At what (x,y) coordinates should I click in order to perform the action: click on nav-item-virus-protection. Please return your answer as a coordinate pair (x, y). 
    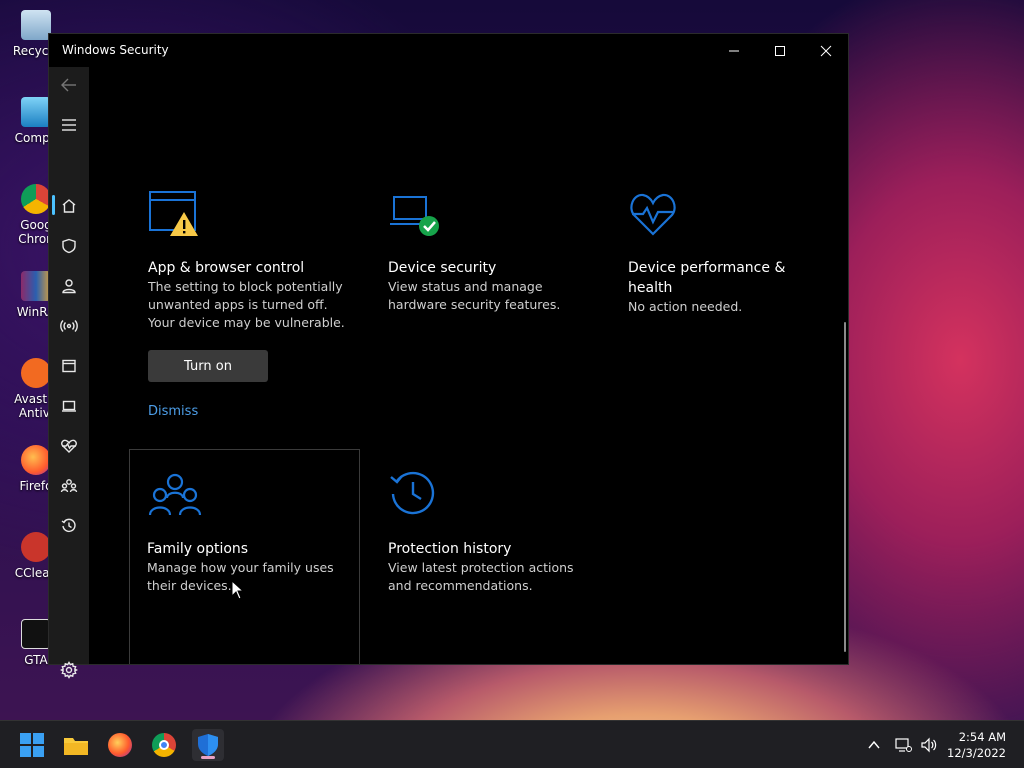
    Looking at the image, I should click on (69, 246).